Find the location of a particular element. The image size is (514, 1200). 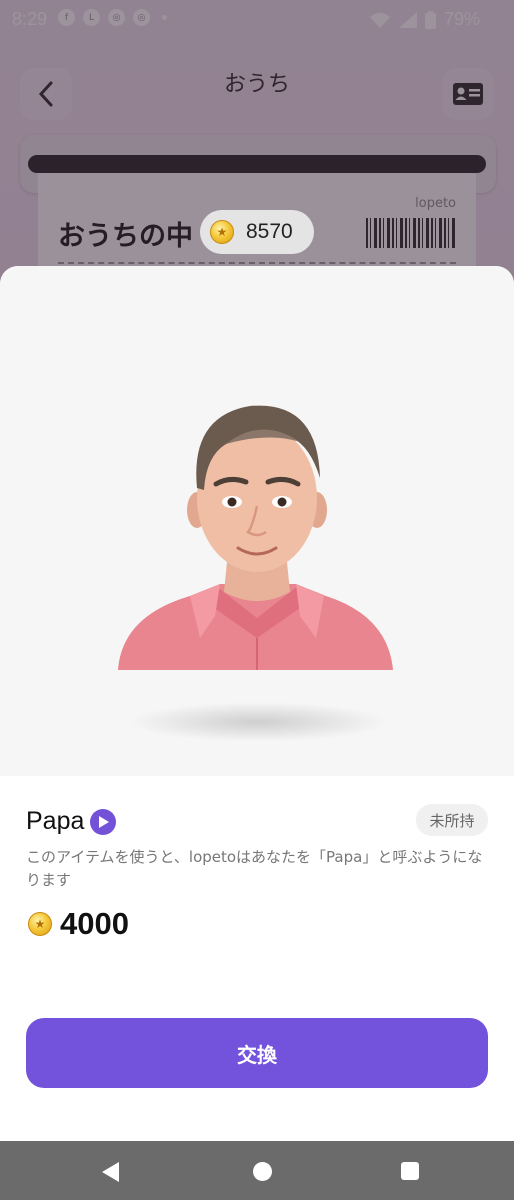

nav-back-icon is located at coordinates (110, 1172).